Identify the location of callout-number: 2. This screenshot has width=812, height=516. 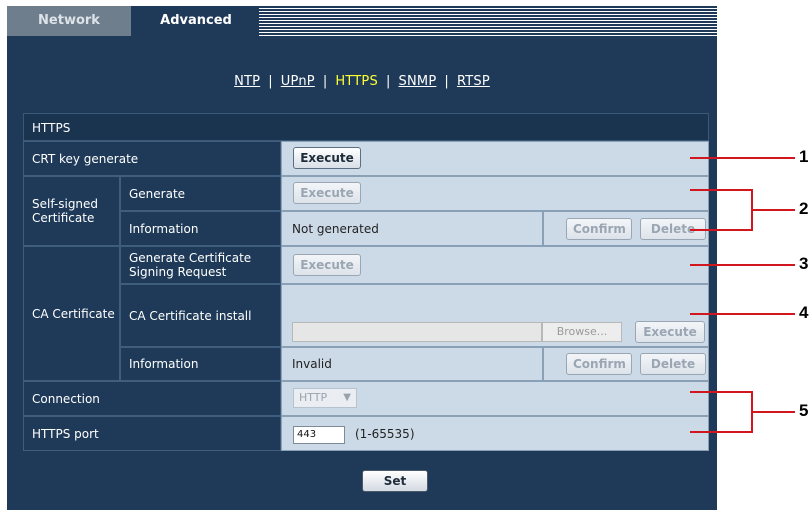
(804, 208).